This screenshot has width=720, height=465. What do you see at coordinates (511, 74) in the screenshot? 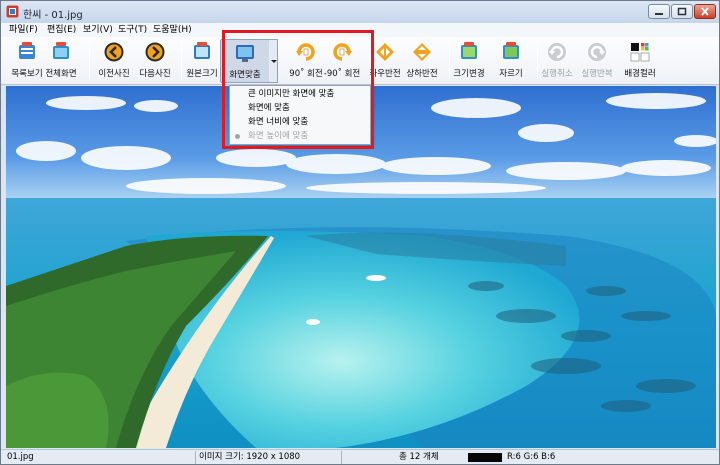
I see `crop-label: 자르기` at bounding box center [511, 74].